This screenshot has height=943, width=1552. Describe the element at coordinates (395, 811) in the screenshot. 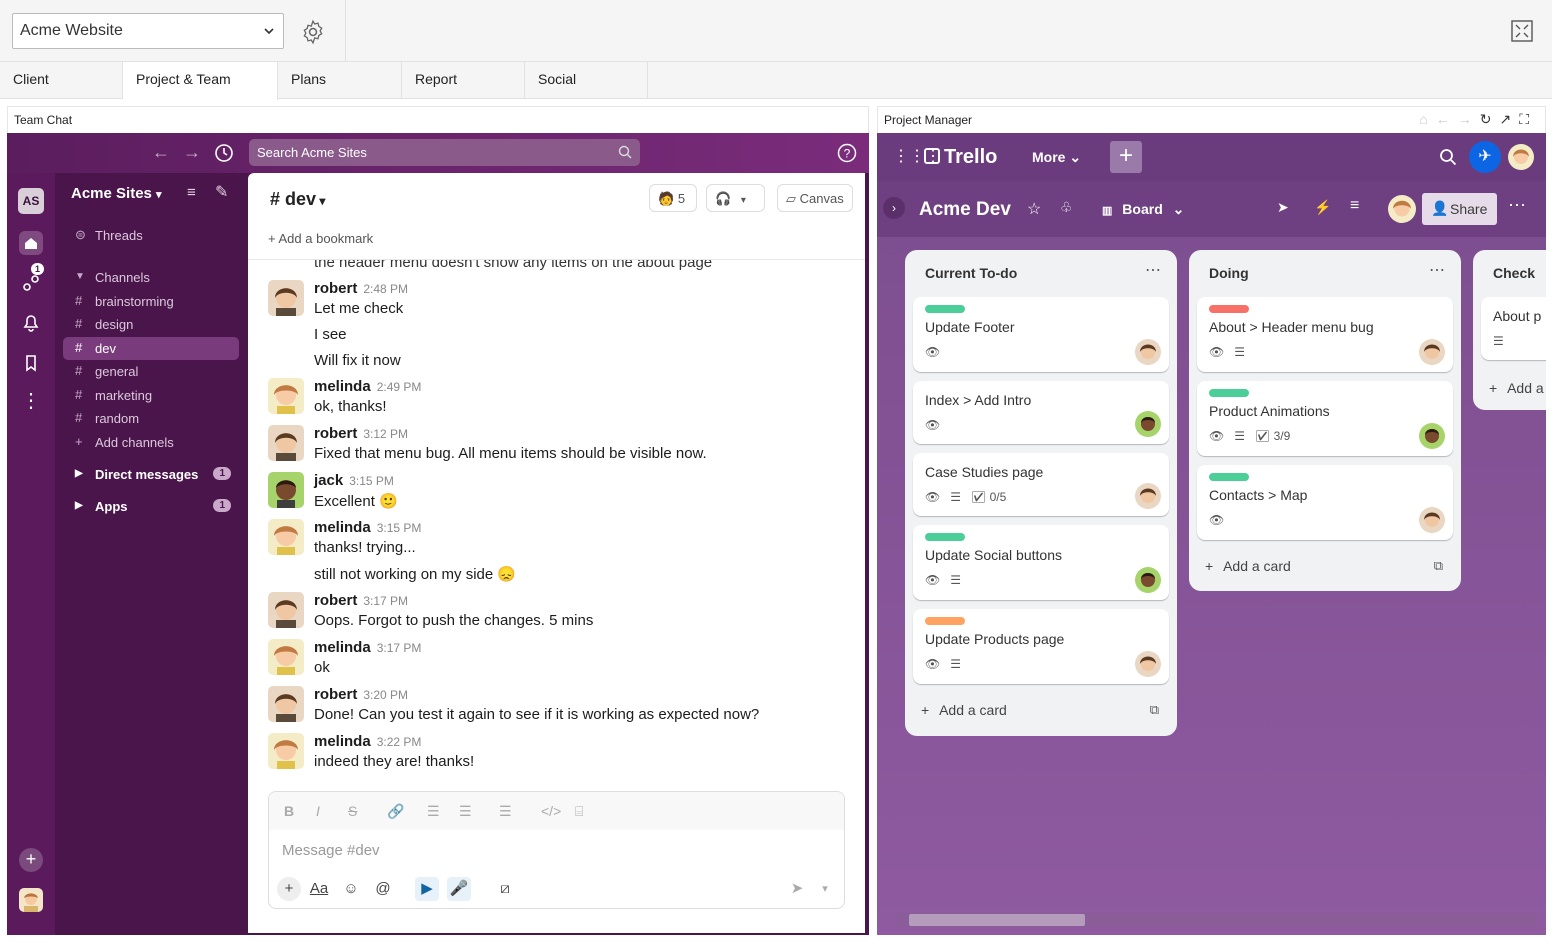

I see `link-icon: 🔗` at that location.